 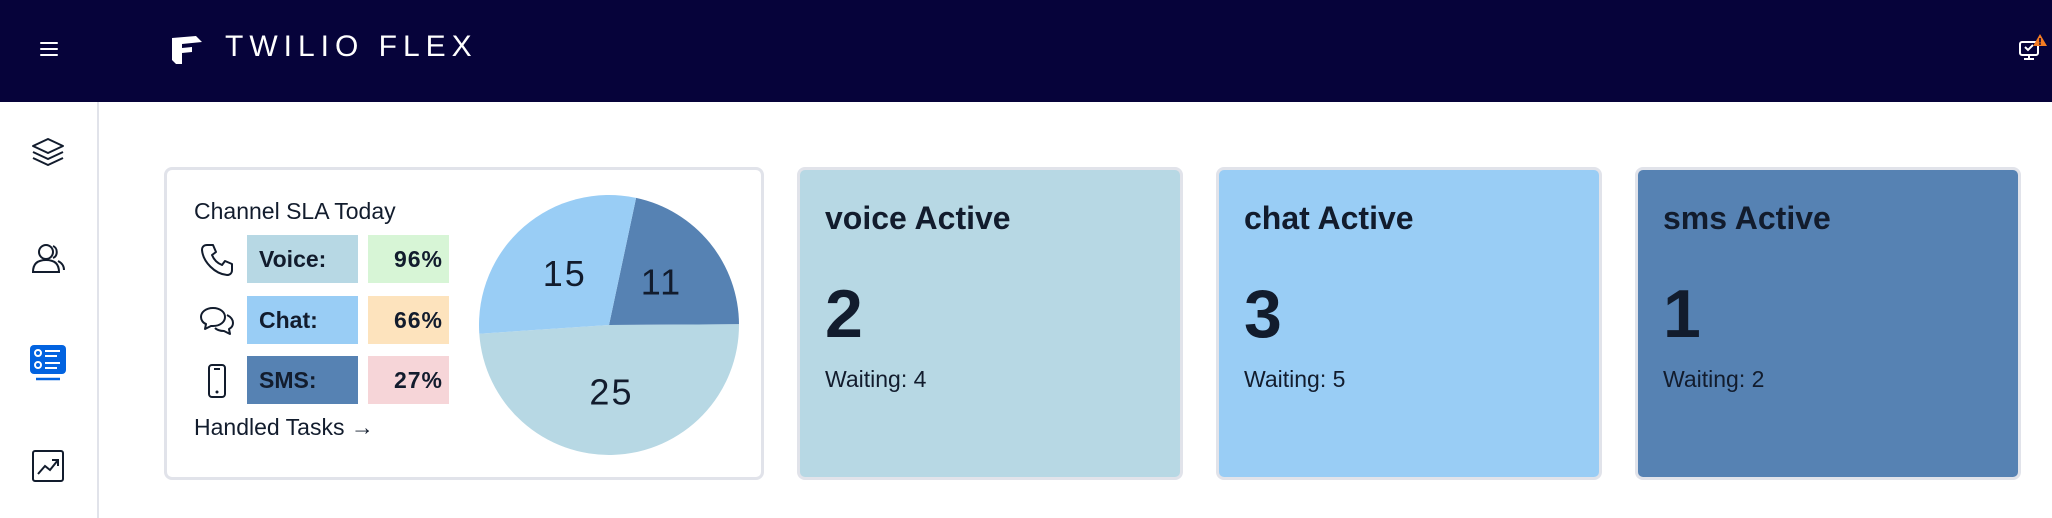 I want to click on agents-icon, so click(x=48, y=258).